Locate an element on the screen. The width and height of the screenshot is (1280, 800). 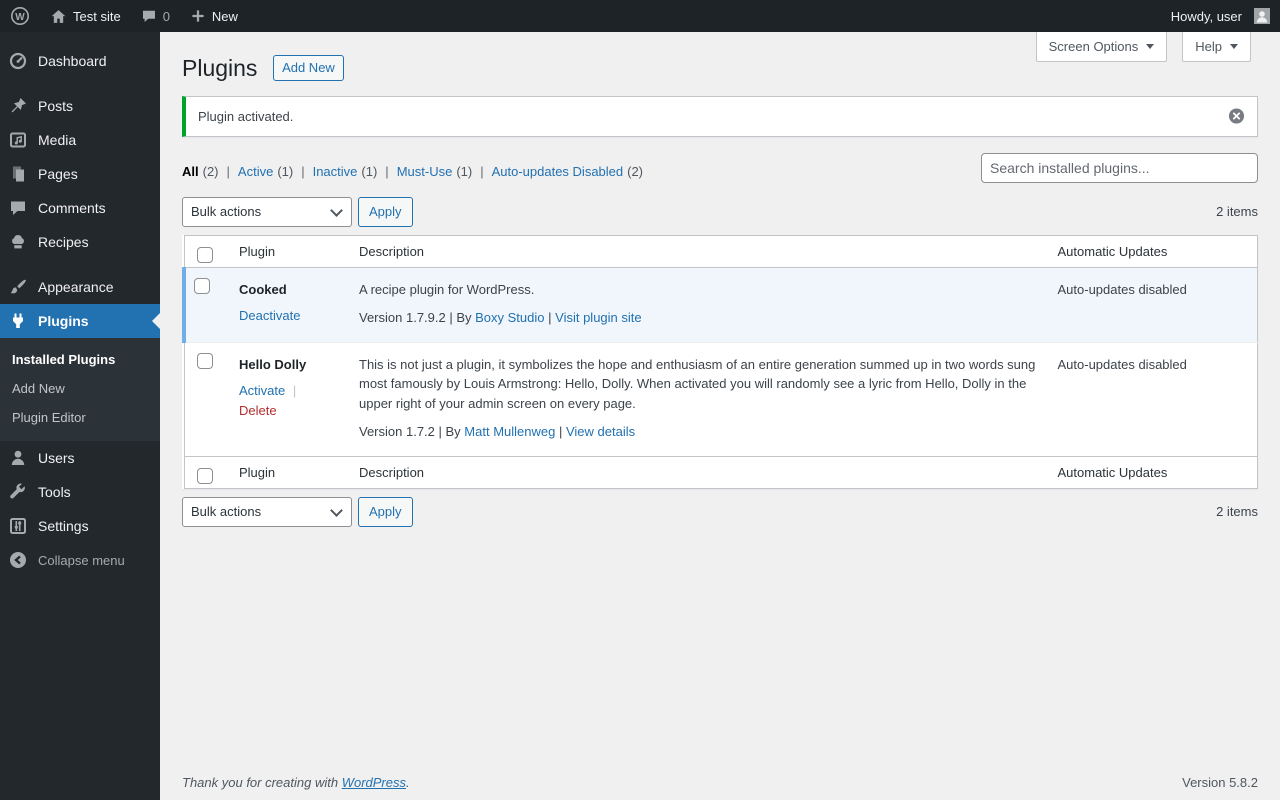
visit-plugin-site-link: Visit plugin site is located at coordinates (598, 317).